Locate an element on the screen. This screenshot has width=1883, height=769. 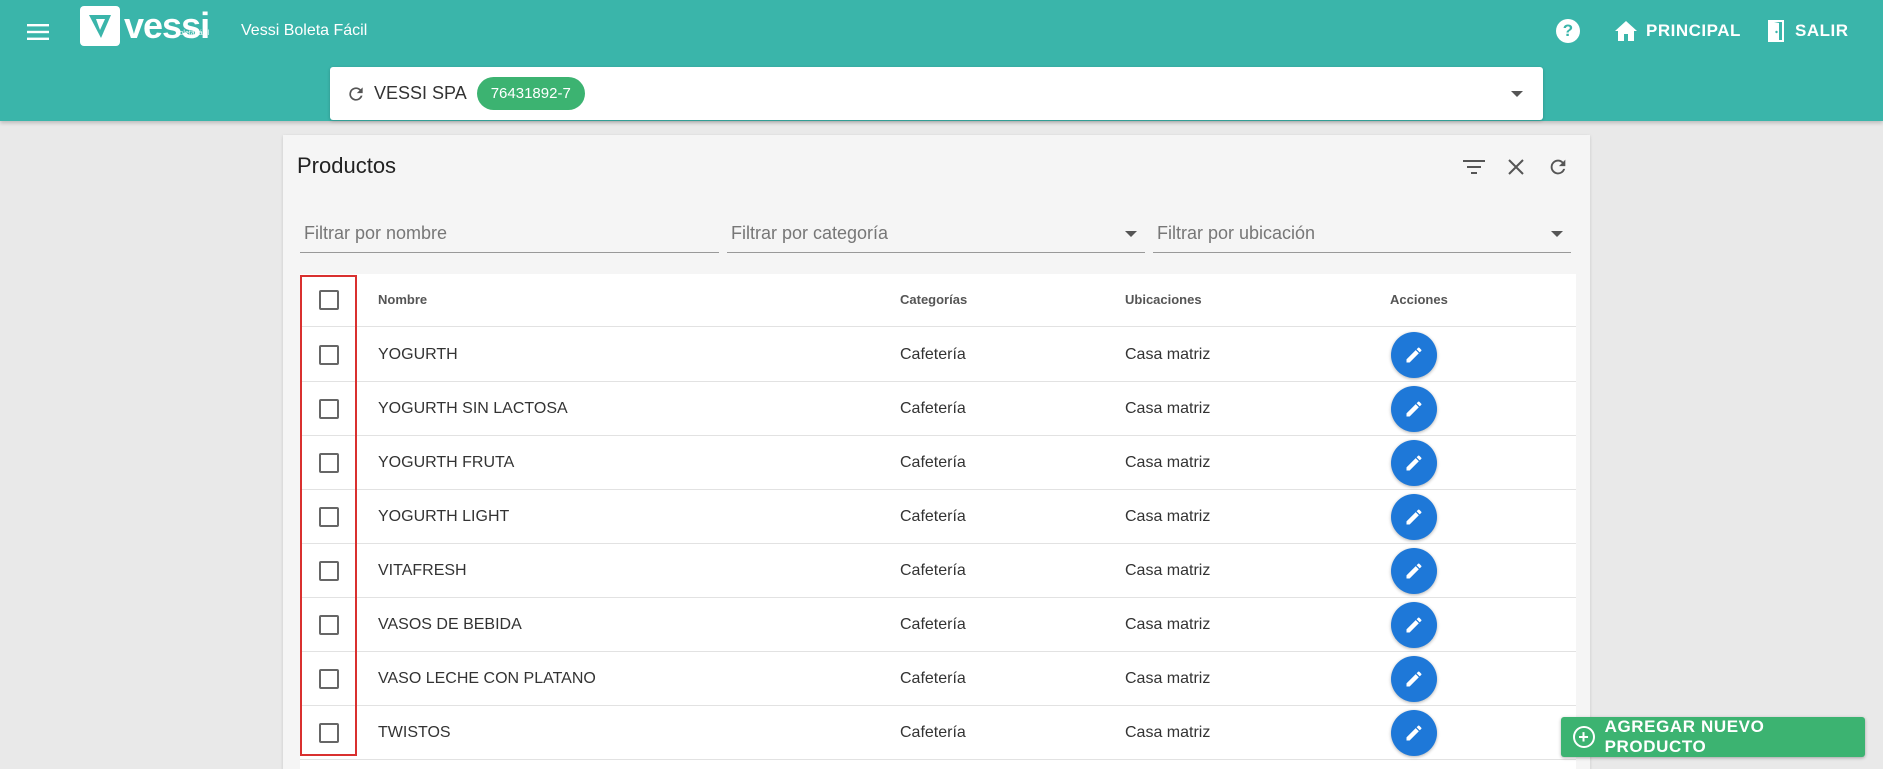
table-row: YOGURTH Cafetería Casa matriz is located at coordinates (938, 355).